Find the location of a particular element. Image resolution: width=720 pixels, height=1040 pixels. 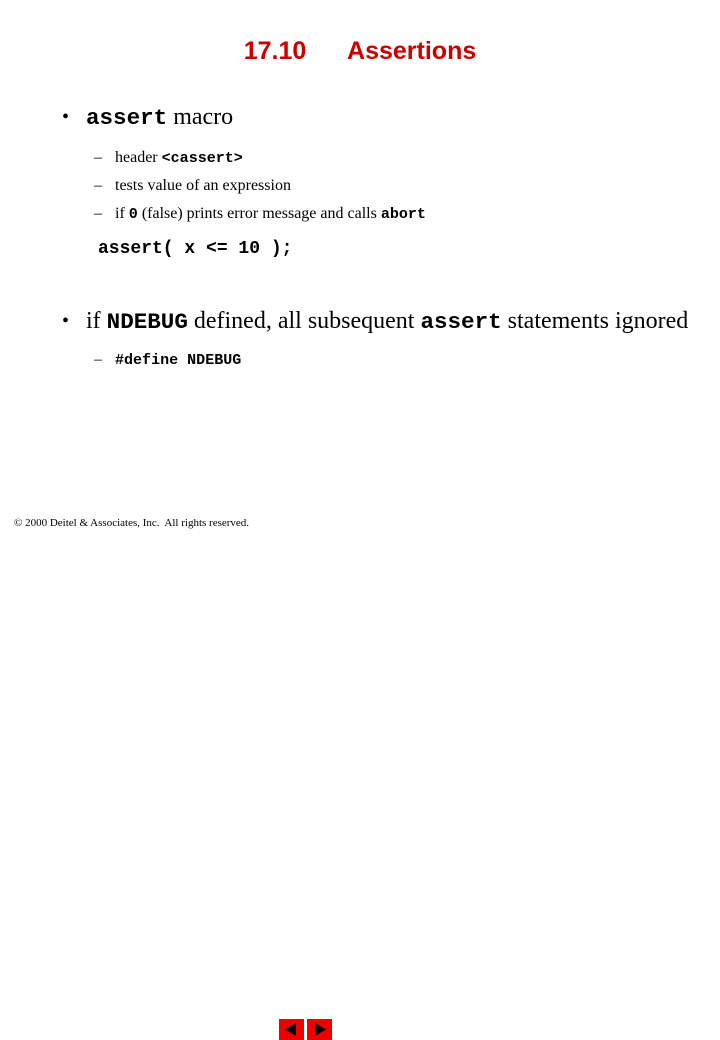

bullet-text-segment: statements ignored is located at coordinates (595, 321).